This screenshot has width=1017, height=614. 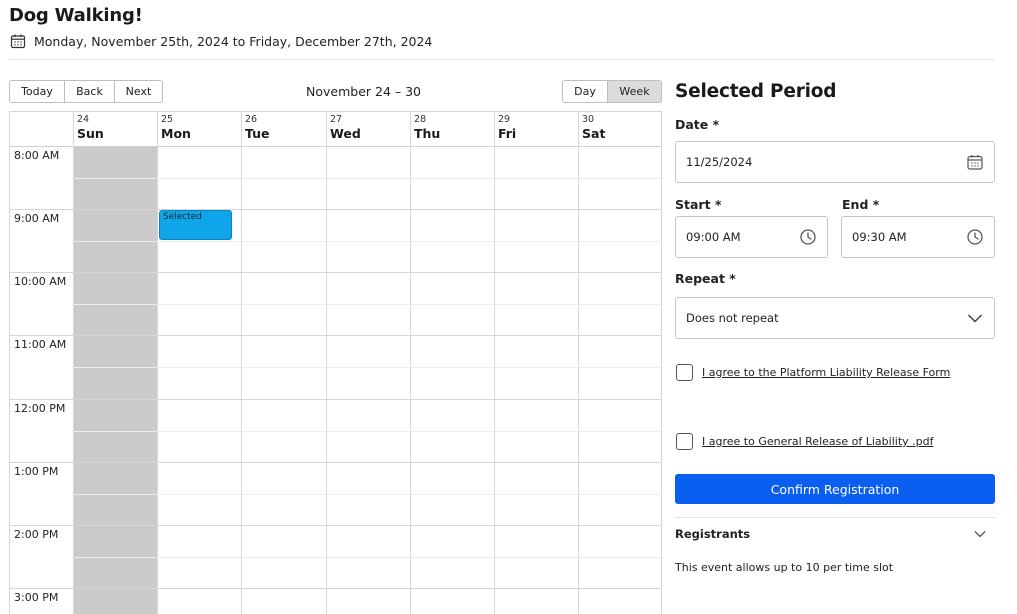 What do you see at coordinates (345, 133) in the screenshot?
I see `day-name: Wed` at bounding box center [345, 133].